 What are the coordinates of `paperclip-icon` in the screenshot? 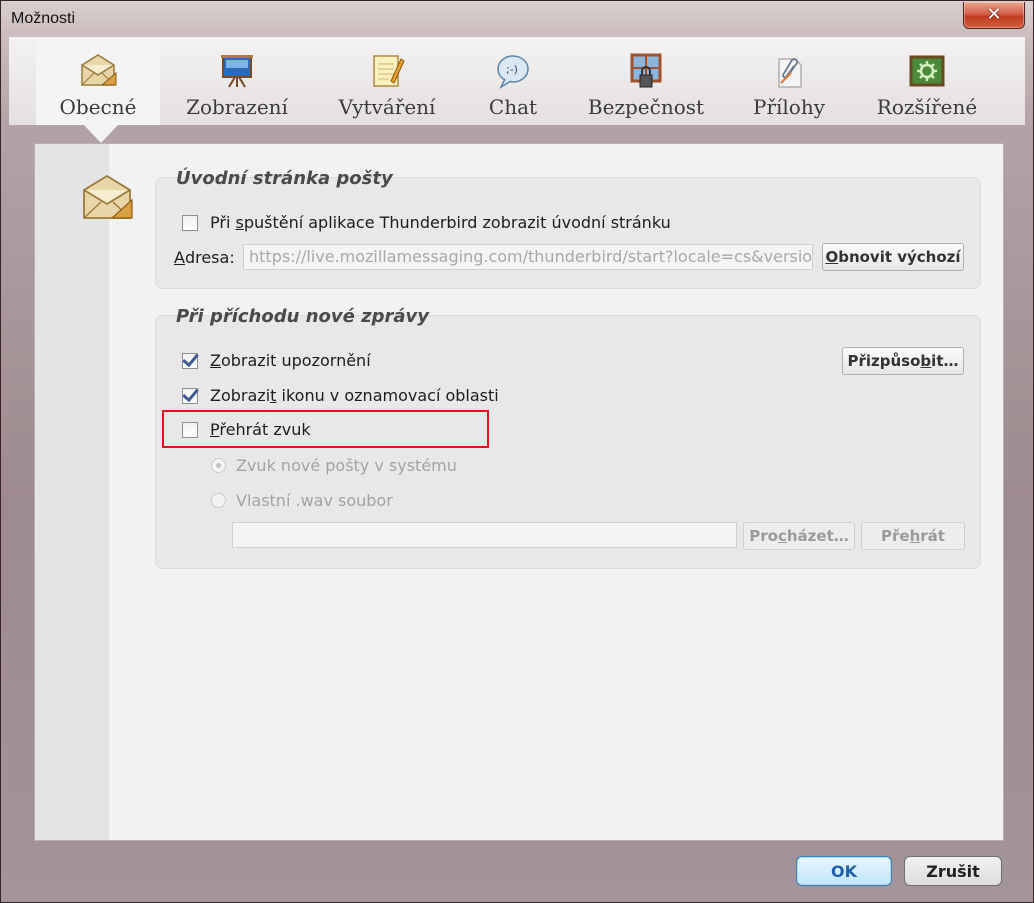 It's located at (790, 73).